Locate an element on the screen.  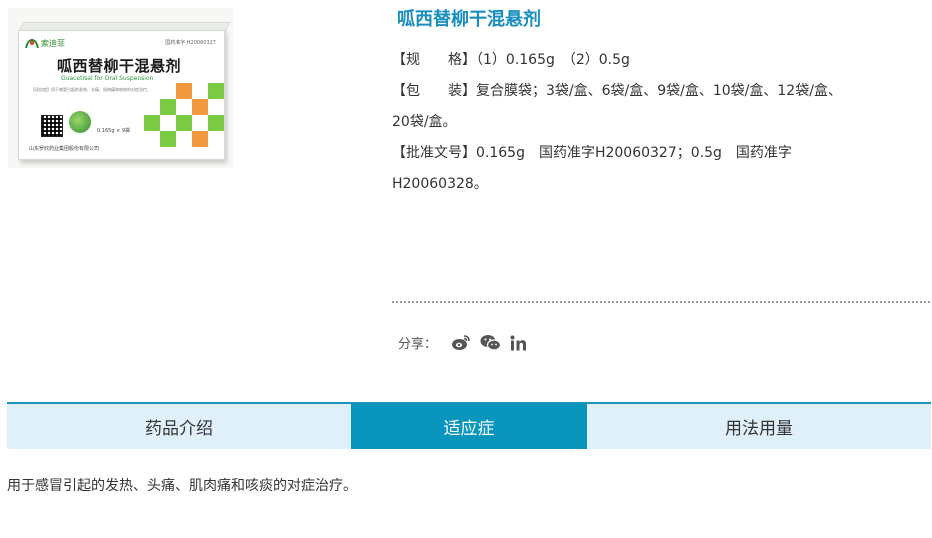
emblem-icon is located at coordinates (80, 122).